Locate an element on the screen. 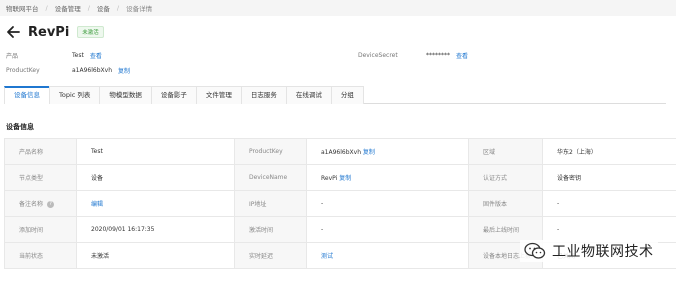 The height and width of the screenshot is (282, 676). meta-productkey-label: ProductKey is located at coordinates (23, 70).